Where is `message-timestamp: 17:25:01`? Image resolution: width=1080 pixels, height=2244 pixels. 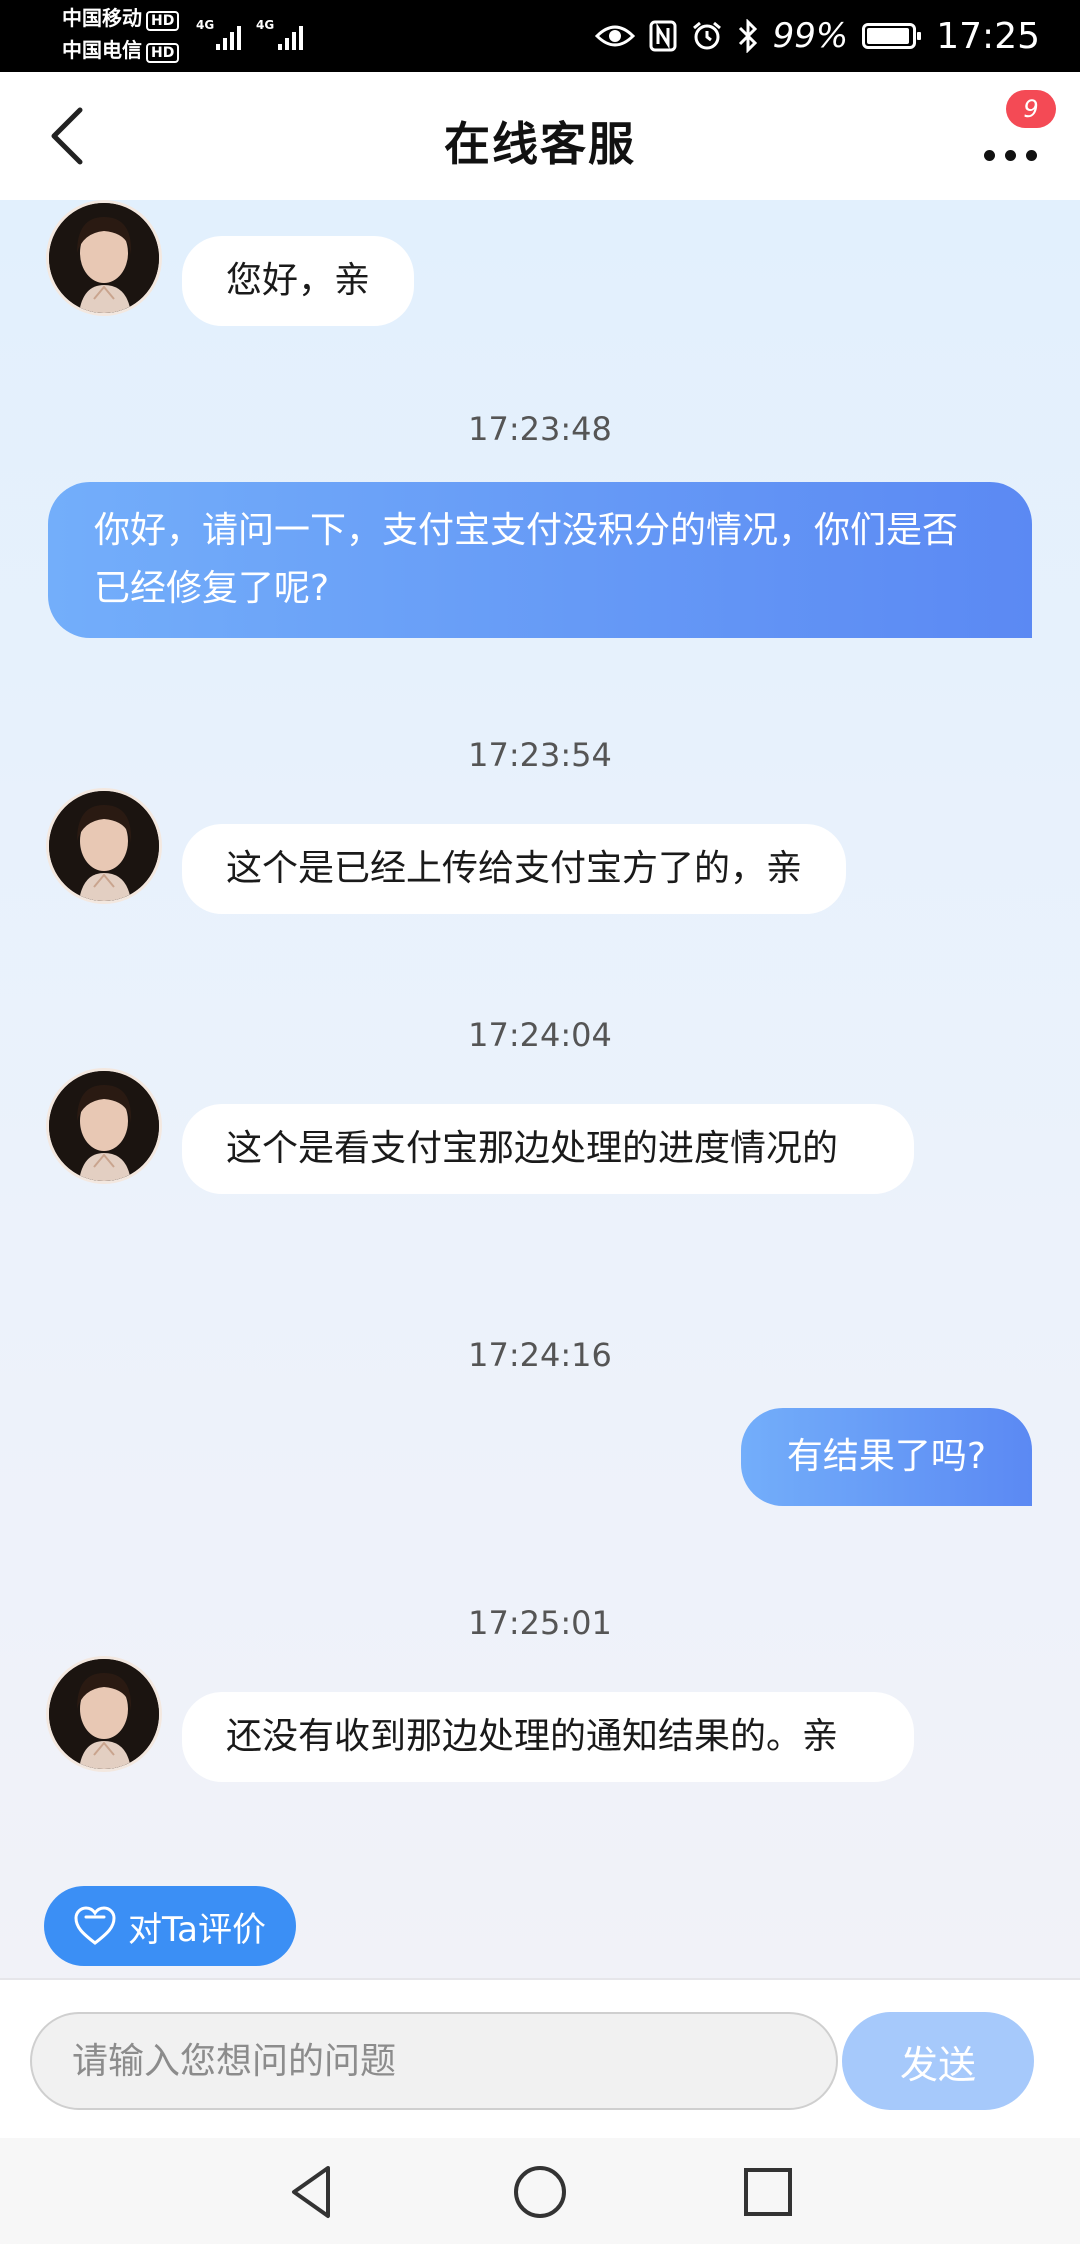 message-timestamp: 17:25:01 is located at coordinates (540, 1623).